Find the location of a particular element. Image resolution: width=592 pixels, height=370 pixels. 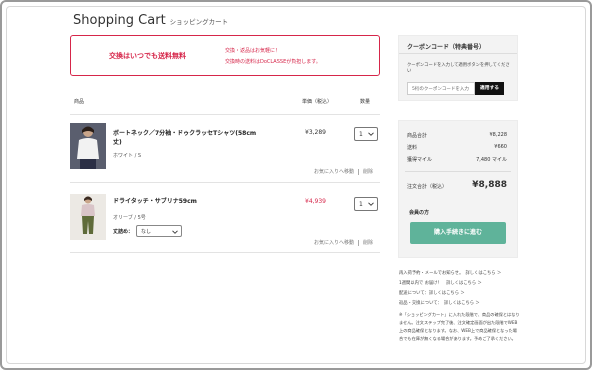

hem-adjust-select: なし is located at coordinates (159, 231).